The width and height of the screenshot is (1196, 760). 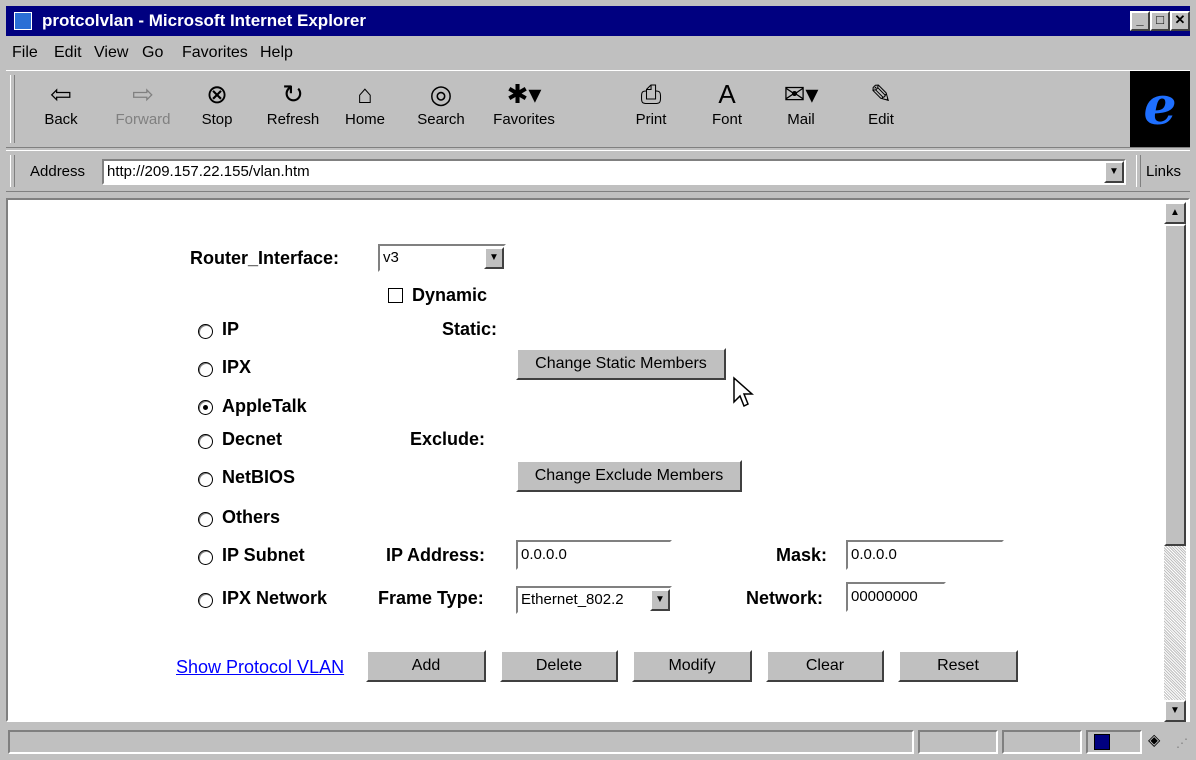 I want to click on favorites-icon: ✱▾, so click(x=524, y=94).